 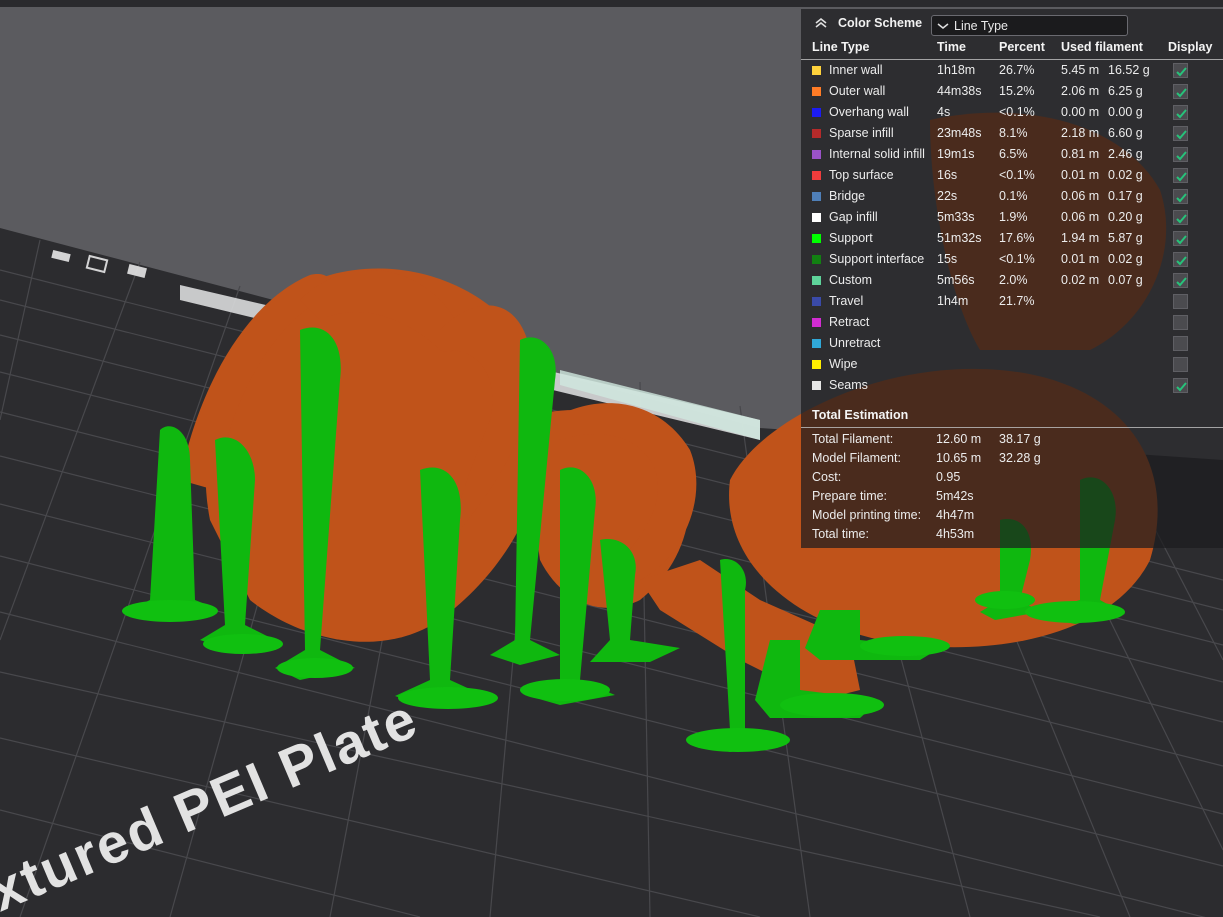 I want to click on color-scheme-value: Line Type, so click(x=981, y=25).